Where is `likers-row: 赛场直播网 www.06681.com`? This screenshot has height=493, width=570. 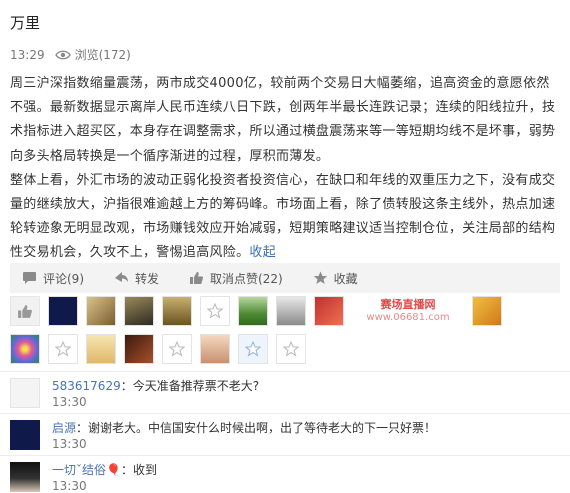
likers-row: 赛场直播网 www.06681.com is located at coordinates (285, 313).